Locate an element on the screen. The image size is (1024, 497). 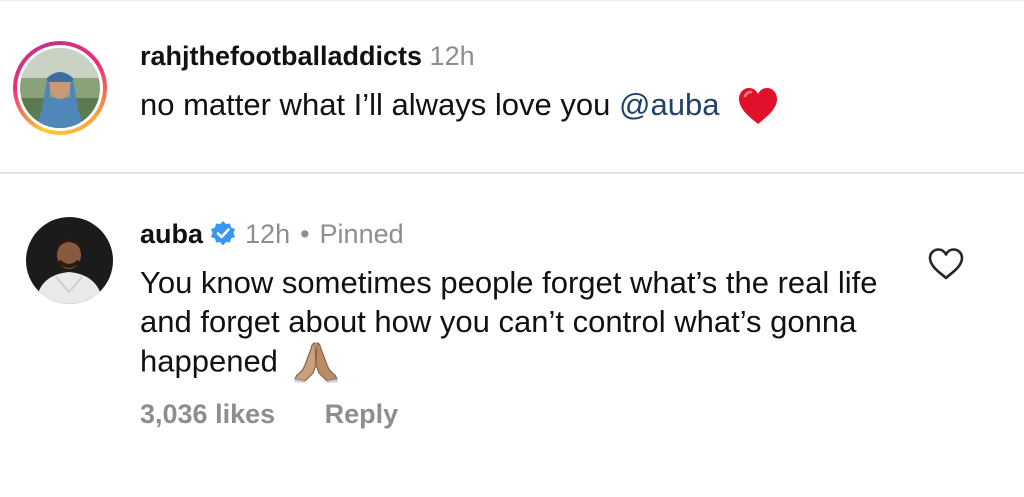
comment-header: auba 12h • Pinned is located at coordinates (272, 234).